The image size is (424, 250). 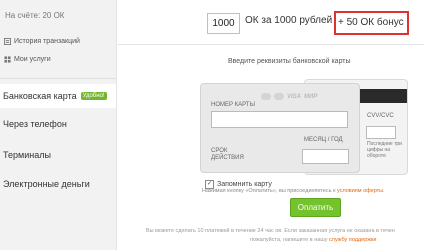 What do you see at coordinates (58, 78) in the screenshot?
I see `sidebar-divider` at bounding box center [58, 78].